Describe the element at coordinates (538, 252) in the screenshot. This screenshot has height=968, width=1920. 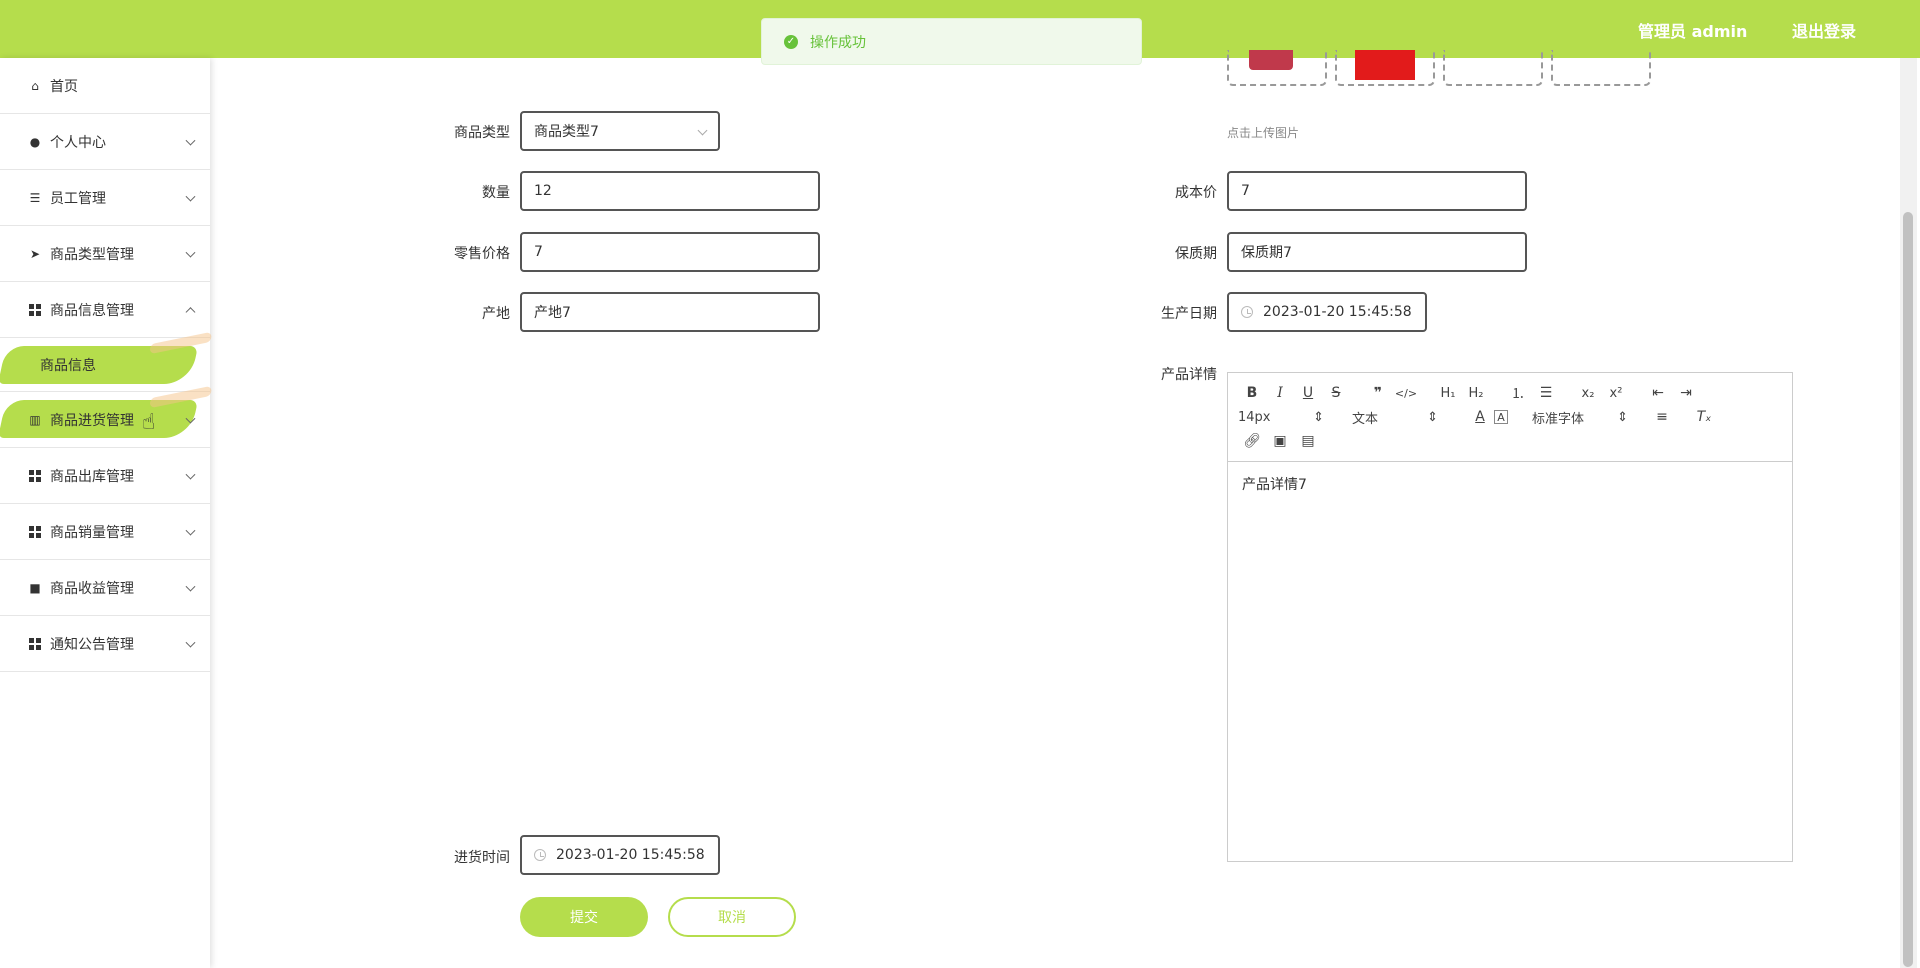
I see `retail-price-value: 7` at that location.